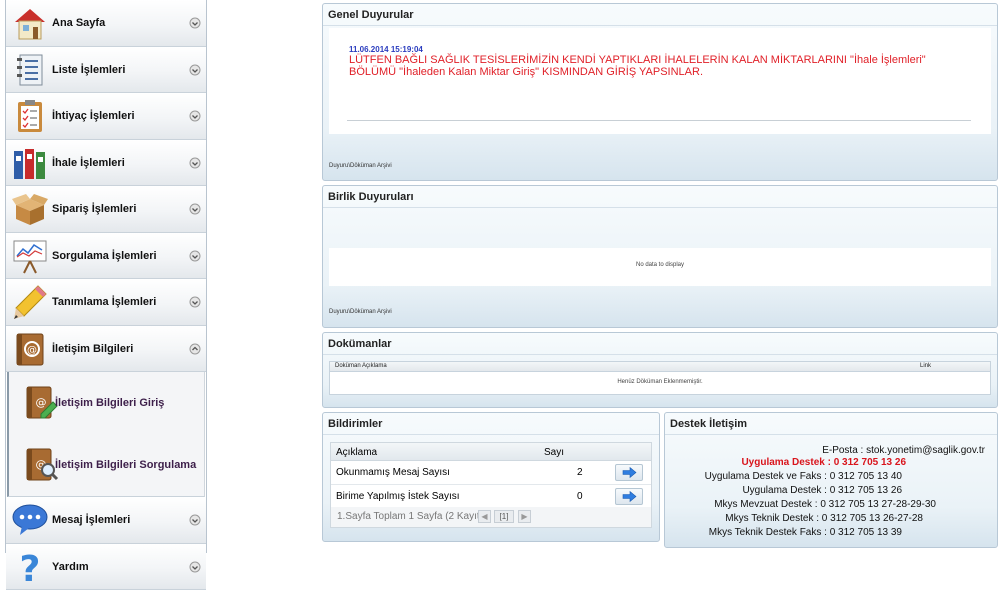 The height and width of the screenshot is (590, 1005). Describe the element at coordinates (195, 349) in the screenshot. I see `collapse-icon` at that location.